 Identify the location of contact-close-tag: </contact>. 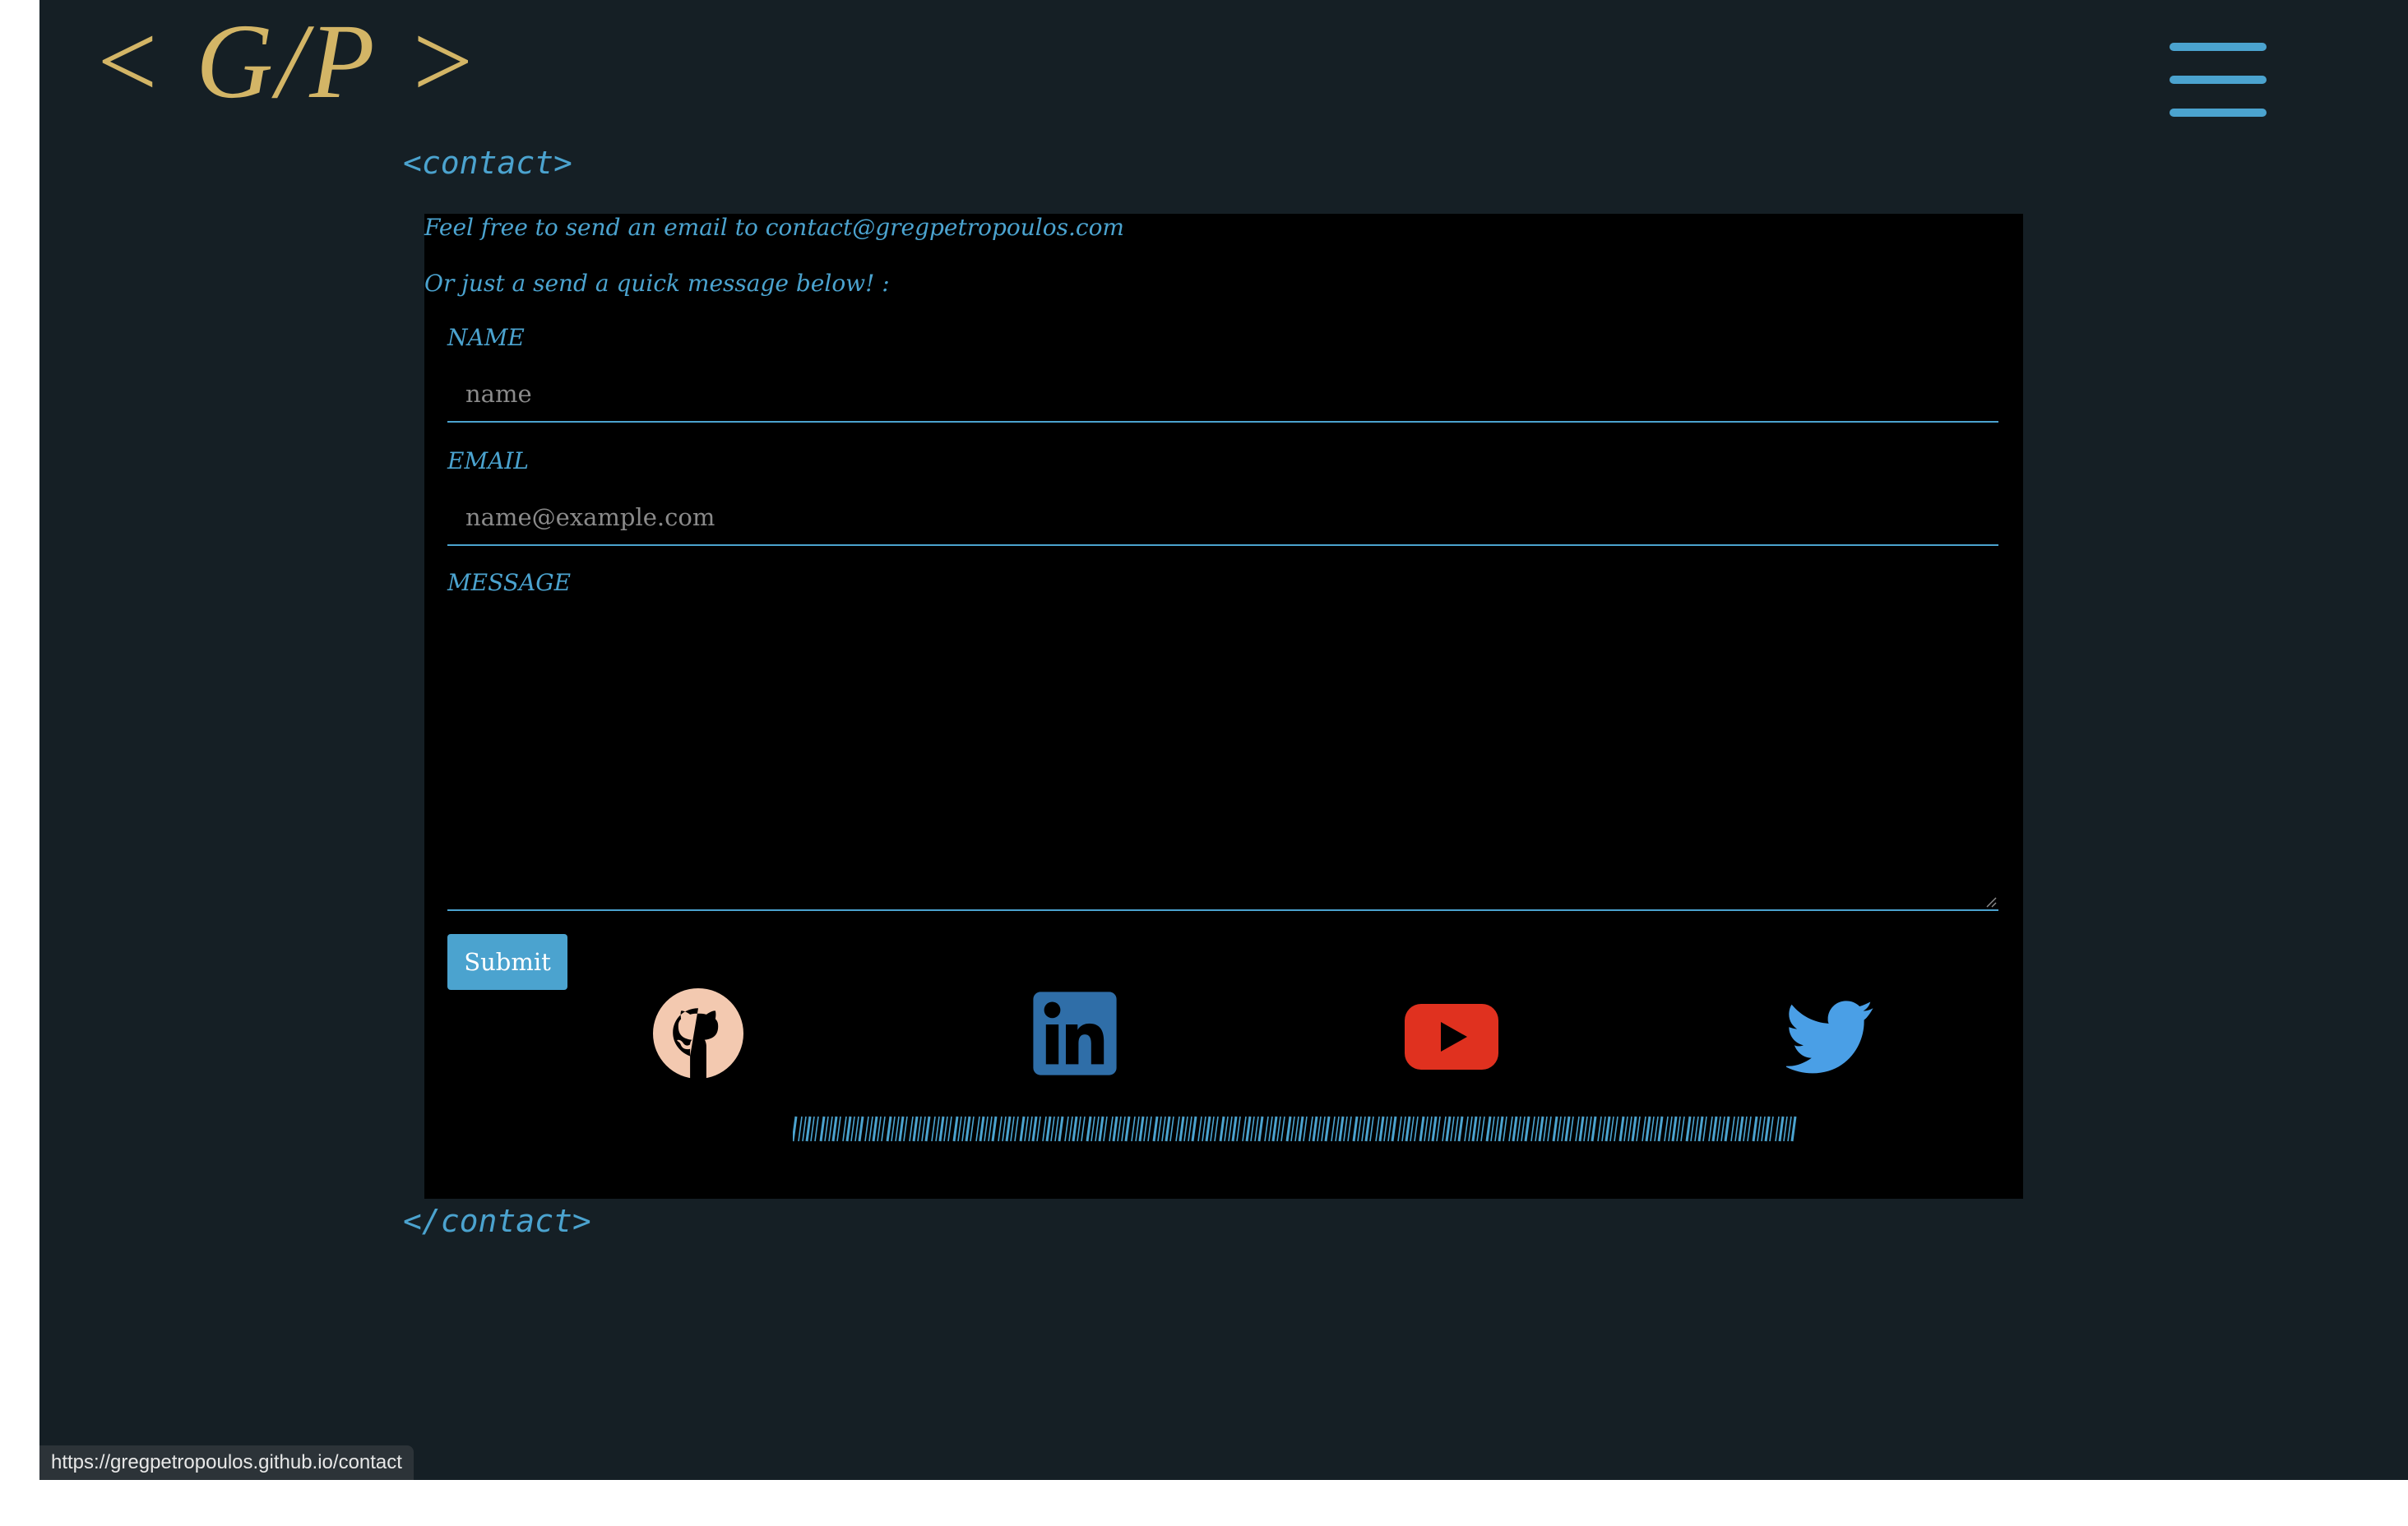
(497, 1221).